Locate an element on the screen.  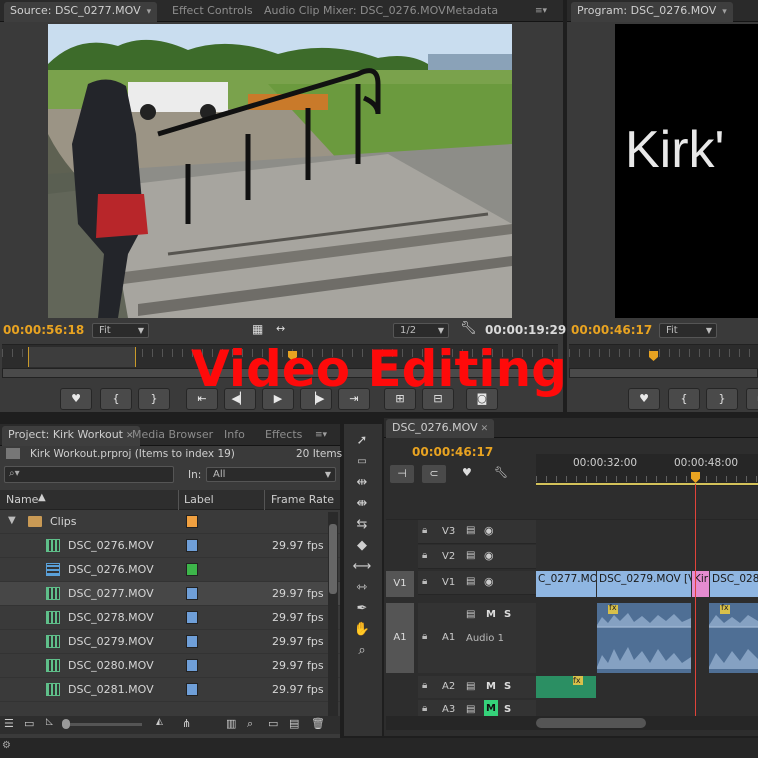
bin-library-icon: ▥ is located at coordinates (231, 723).